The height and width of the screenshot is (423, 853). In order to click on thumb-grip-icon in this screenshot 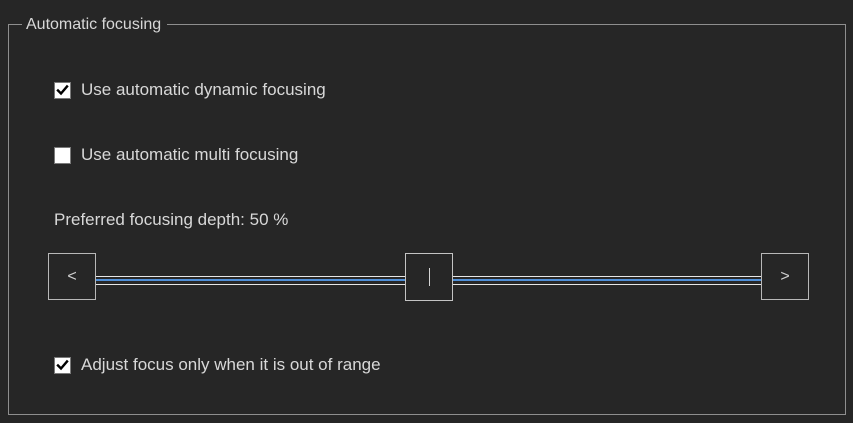, I will do `click(429, 277)`.